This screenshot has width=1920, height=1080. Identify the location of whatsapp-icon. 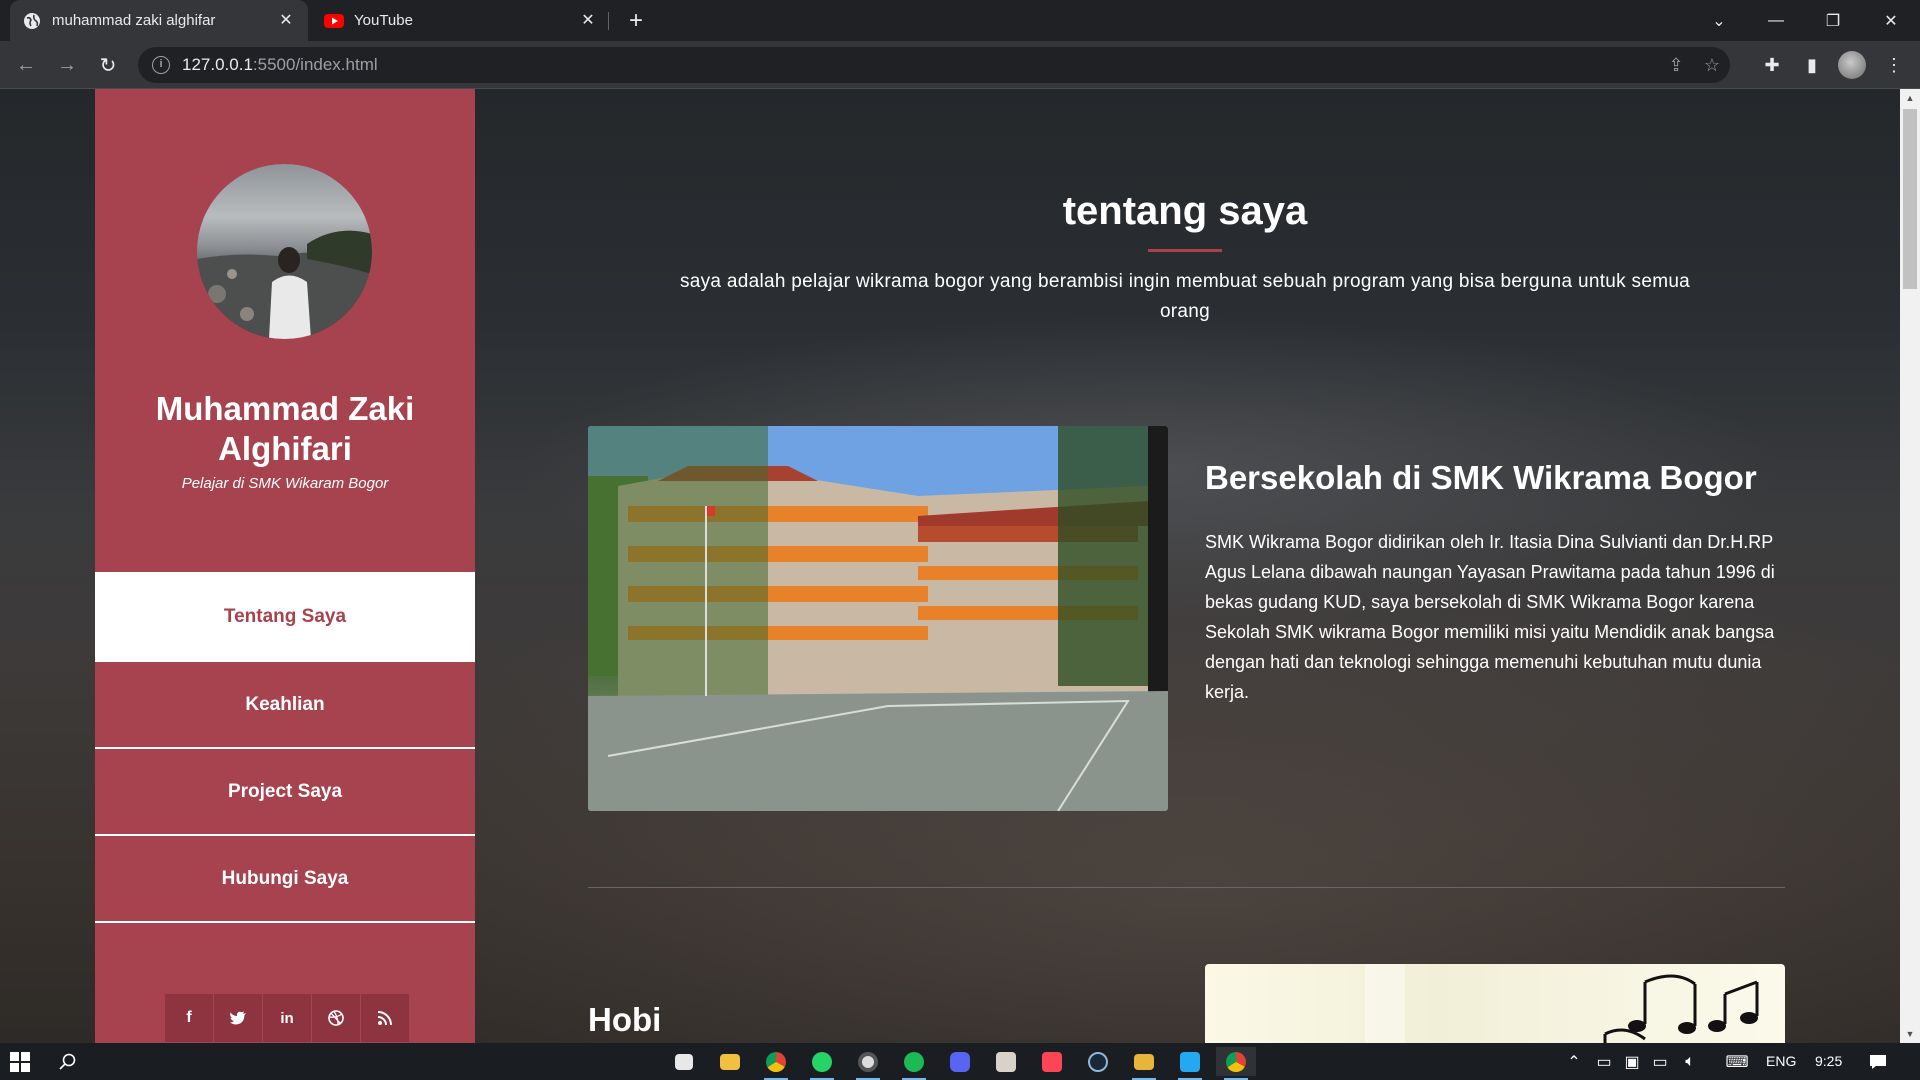
(822, 1063).